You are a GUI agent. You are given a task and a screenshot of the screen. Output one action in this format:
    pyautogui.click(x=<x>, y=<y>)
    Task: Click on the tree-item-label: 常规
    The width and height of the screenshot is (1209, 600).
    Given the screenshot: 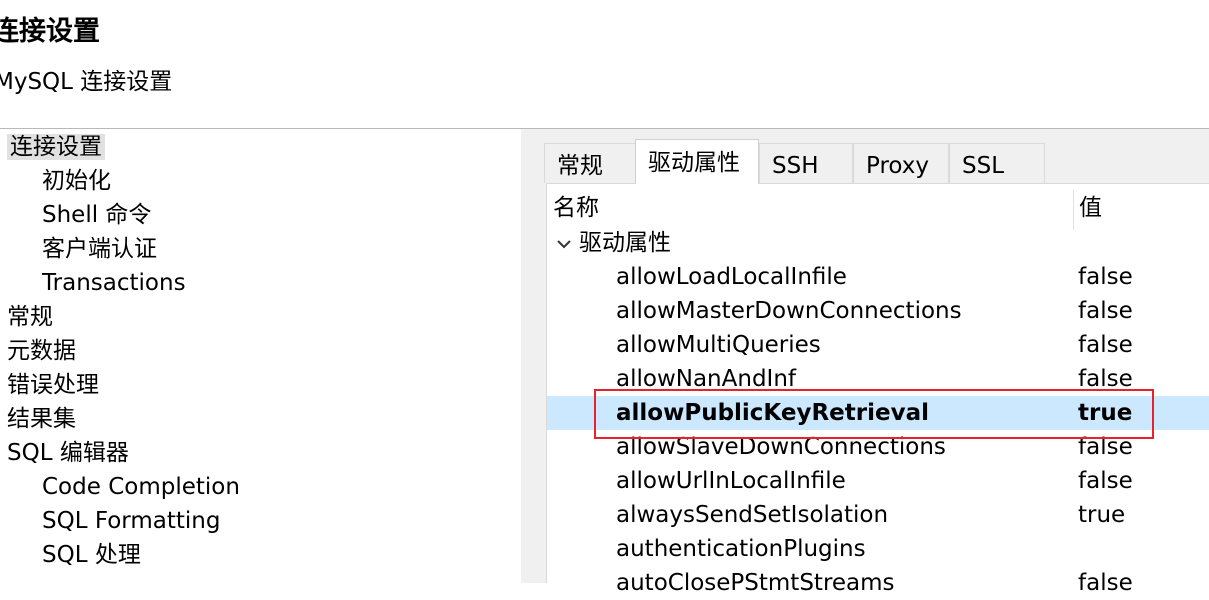 What is the action you would take?
    pyautogui.click(x=30, y=317)
    